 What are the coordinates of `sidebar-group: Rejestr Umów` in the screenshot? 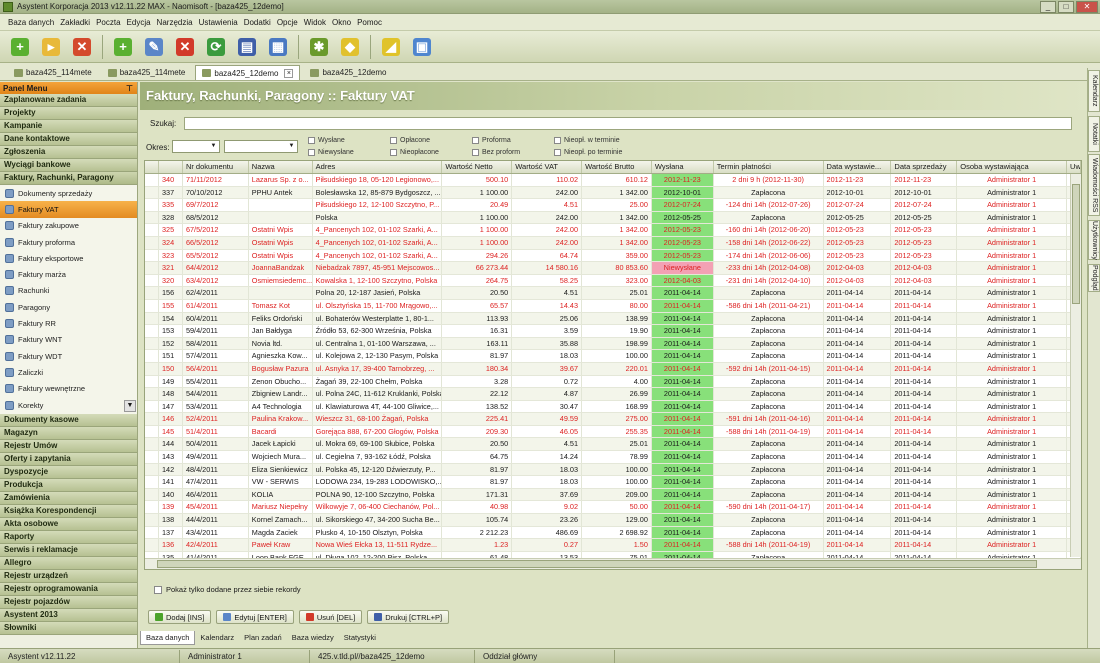 It's located at (68, 446).